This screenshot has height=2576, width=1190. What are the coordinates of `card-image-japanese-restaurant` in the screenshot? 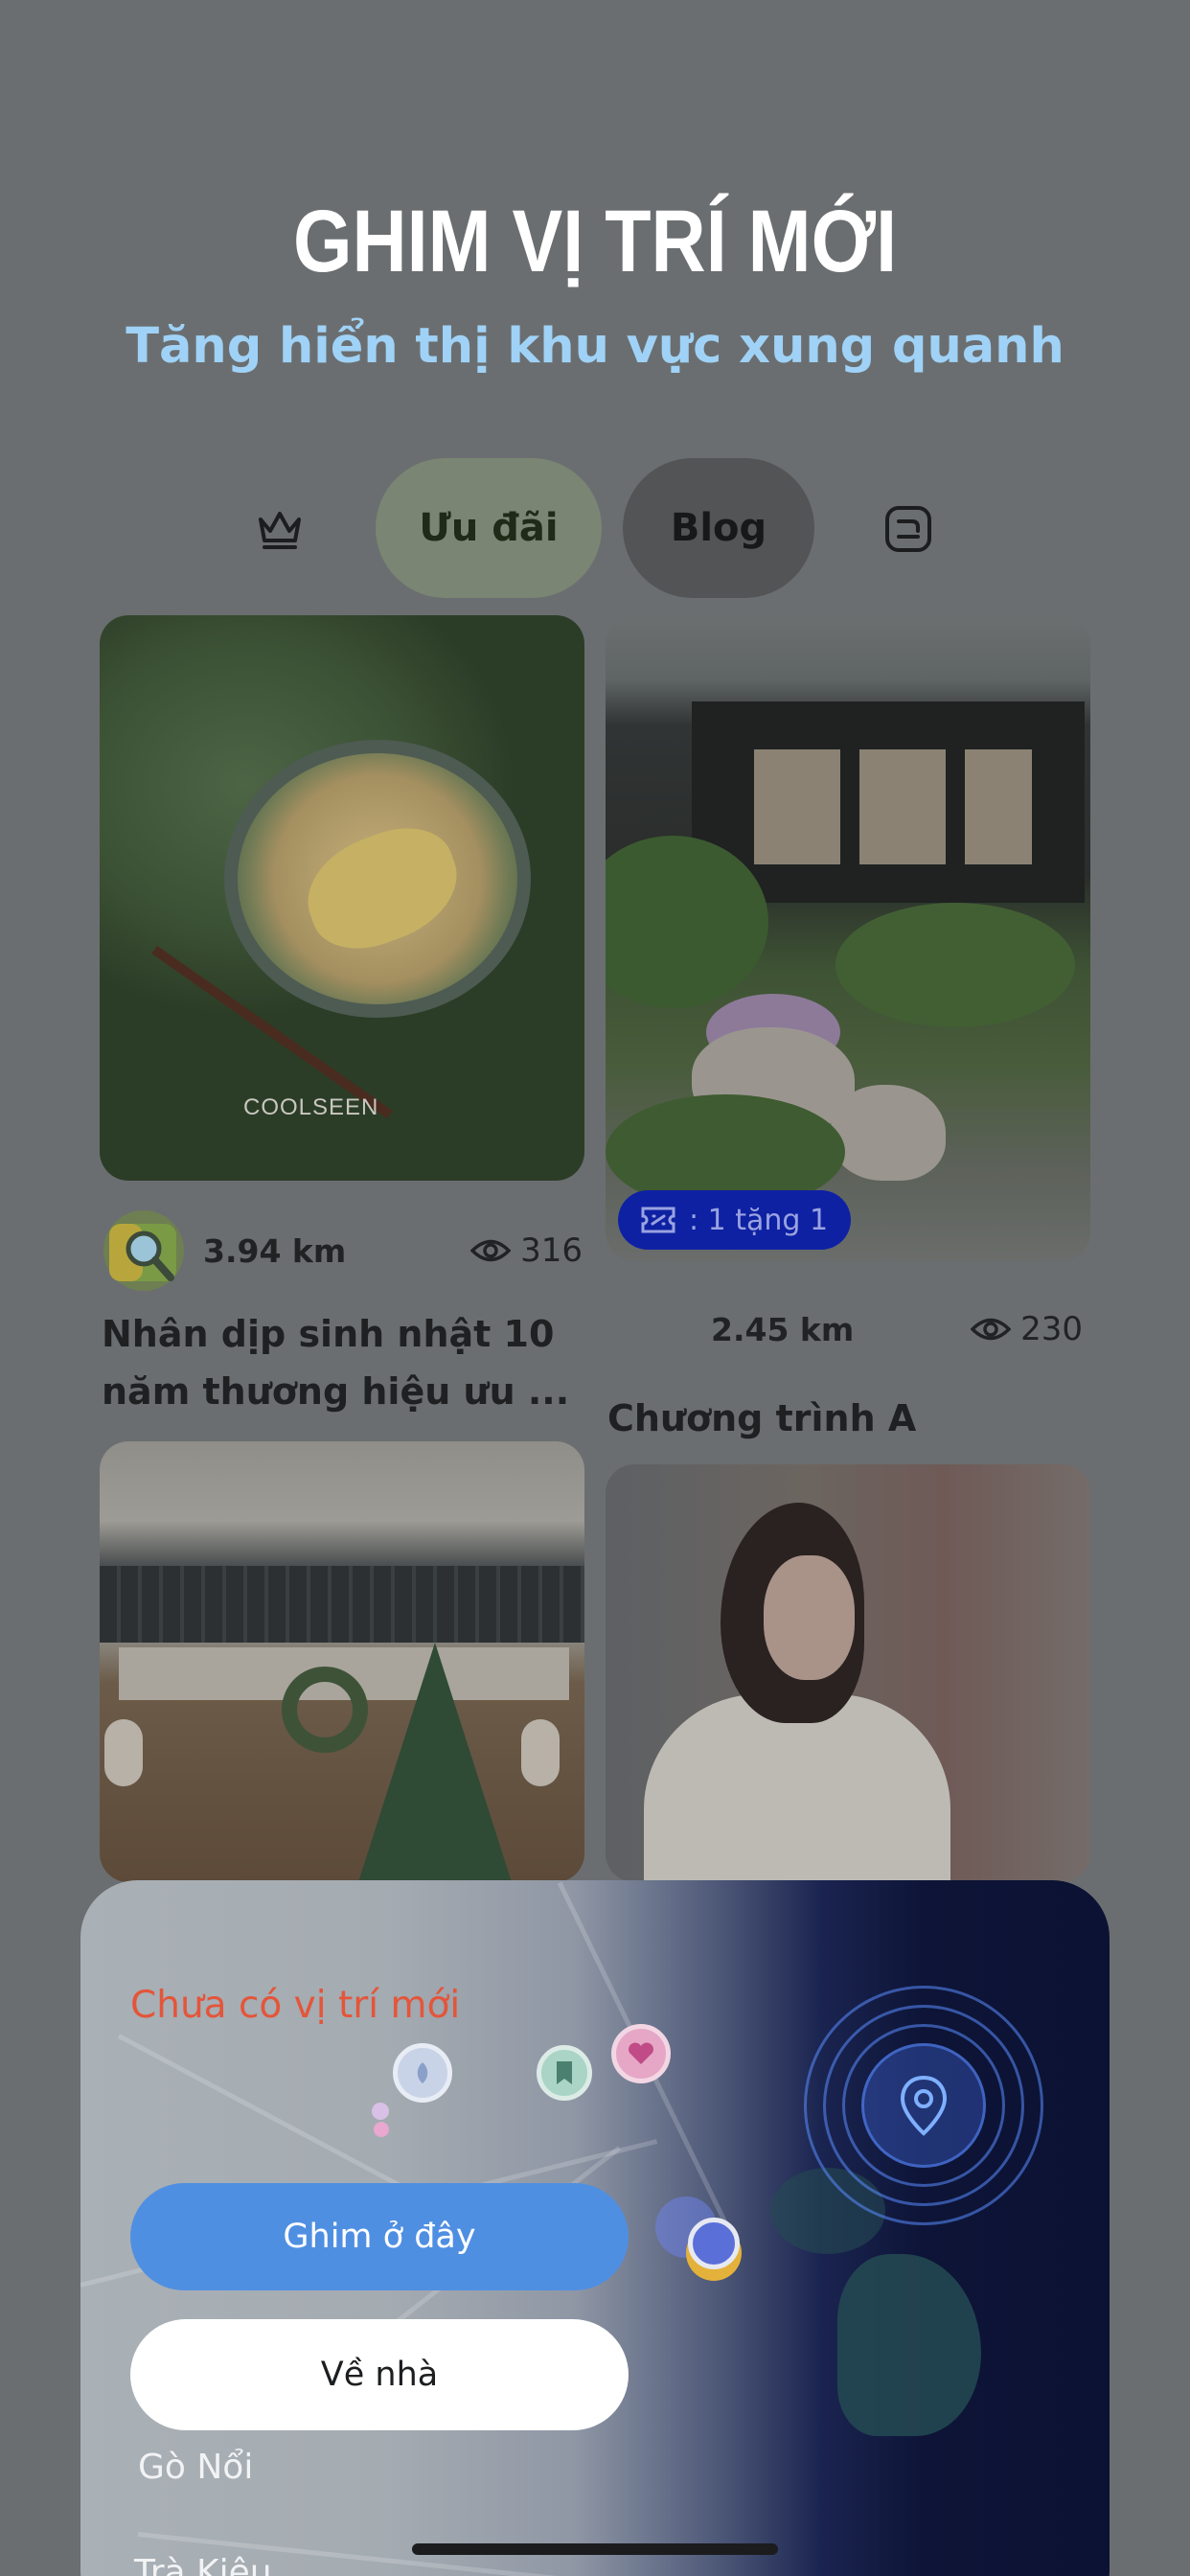 It's located at (342, 1661).